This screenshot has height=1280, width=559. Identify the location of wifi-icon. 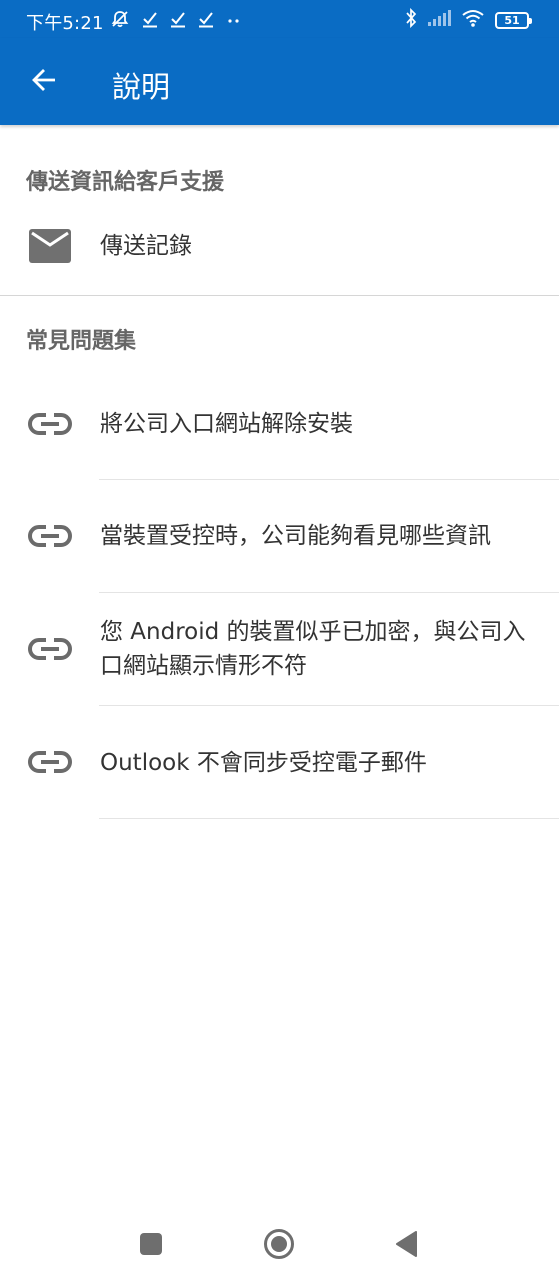
(473, 20).